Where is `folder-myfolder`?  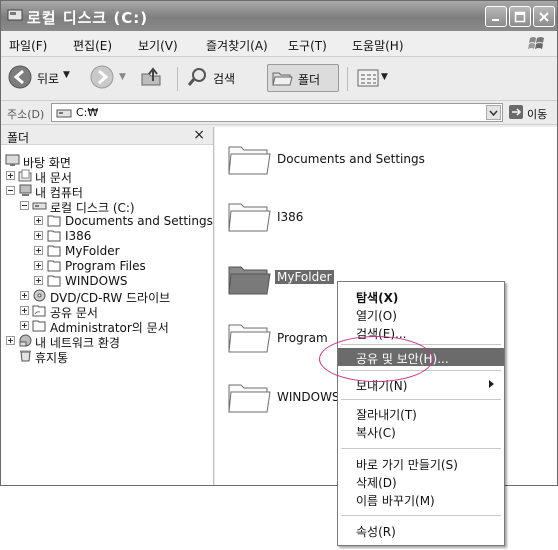
folder-myfolder is located at coordinates (249, 279).